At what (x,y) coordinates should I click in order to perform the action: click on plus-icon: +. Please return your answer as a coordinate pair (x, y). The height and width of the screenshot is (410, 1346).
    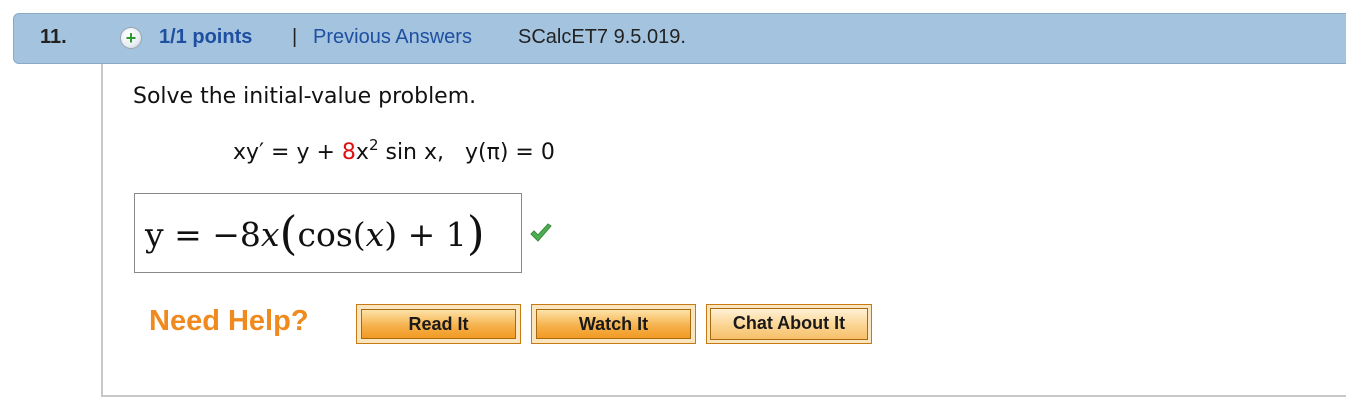
    Looking at the image, I should click on (131, 38).